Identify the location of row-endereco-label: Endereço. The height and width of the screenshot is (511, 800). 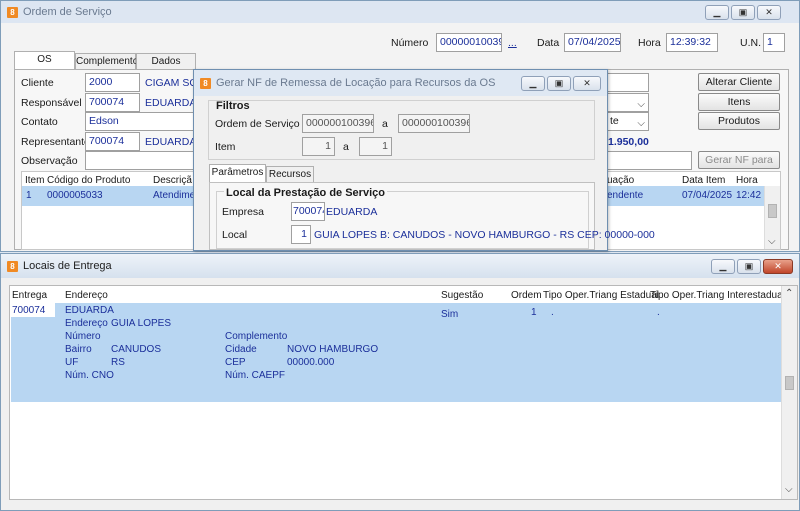
(86, 323).